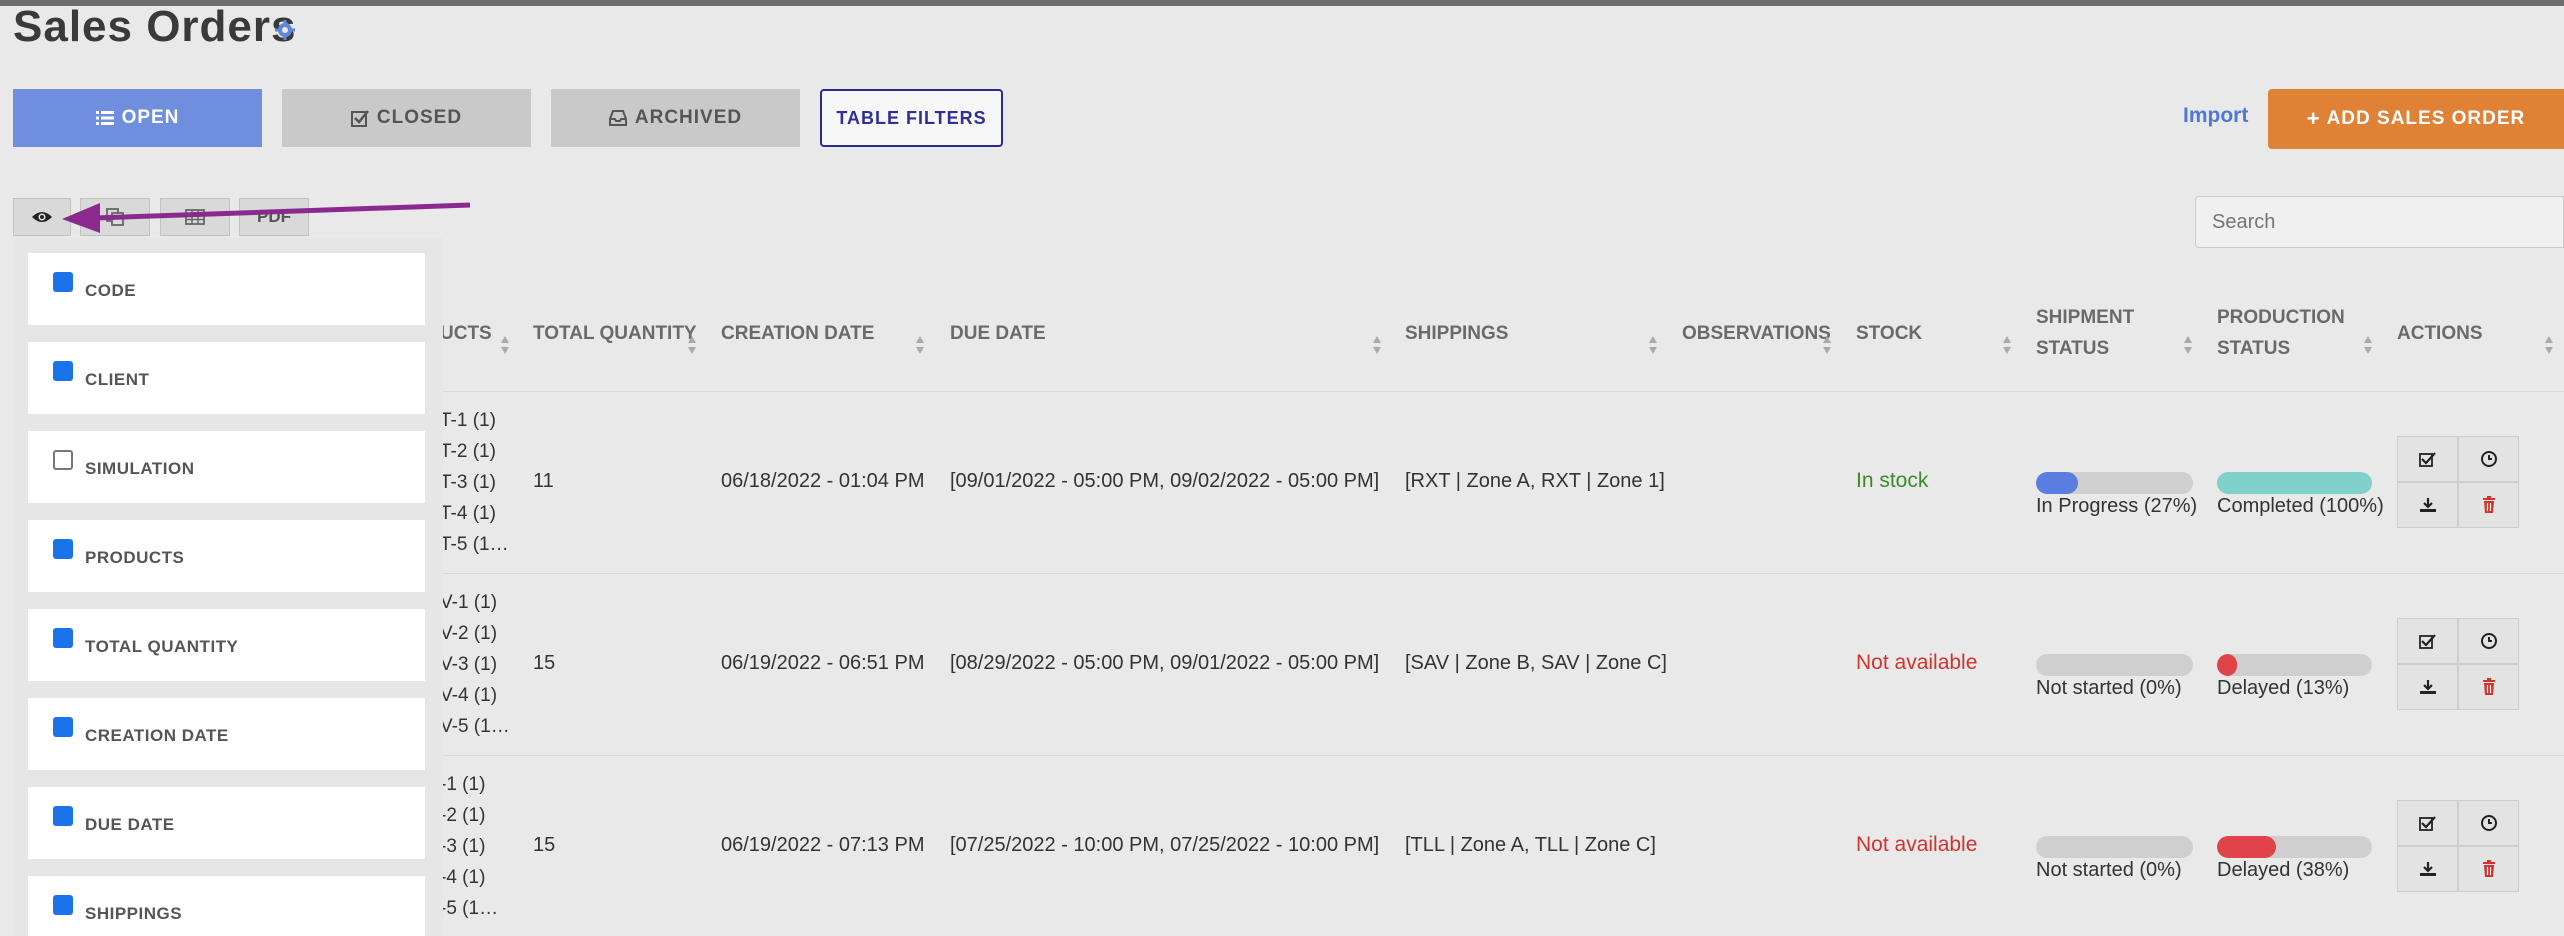  I want to click on column-option-due-date: DUE DATE, so click(226, 823).